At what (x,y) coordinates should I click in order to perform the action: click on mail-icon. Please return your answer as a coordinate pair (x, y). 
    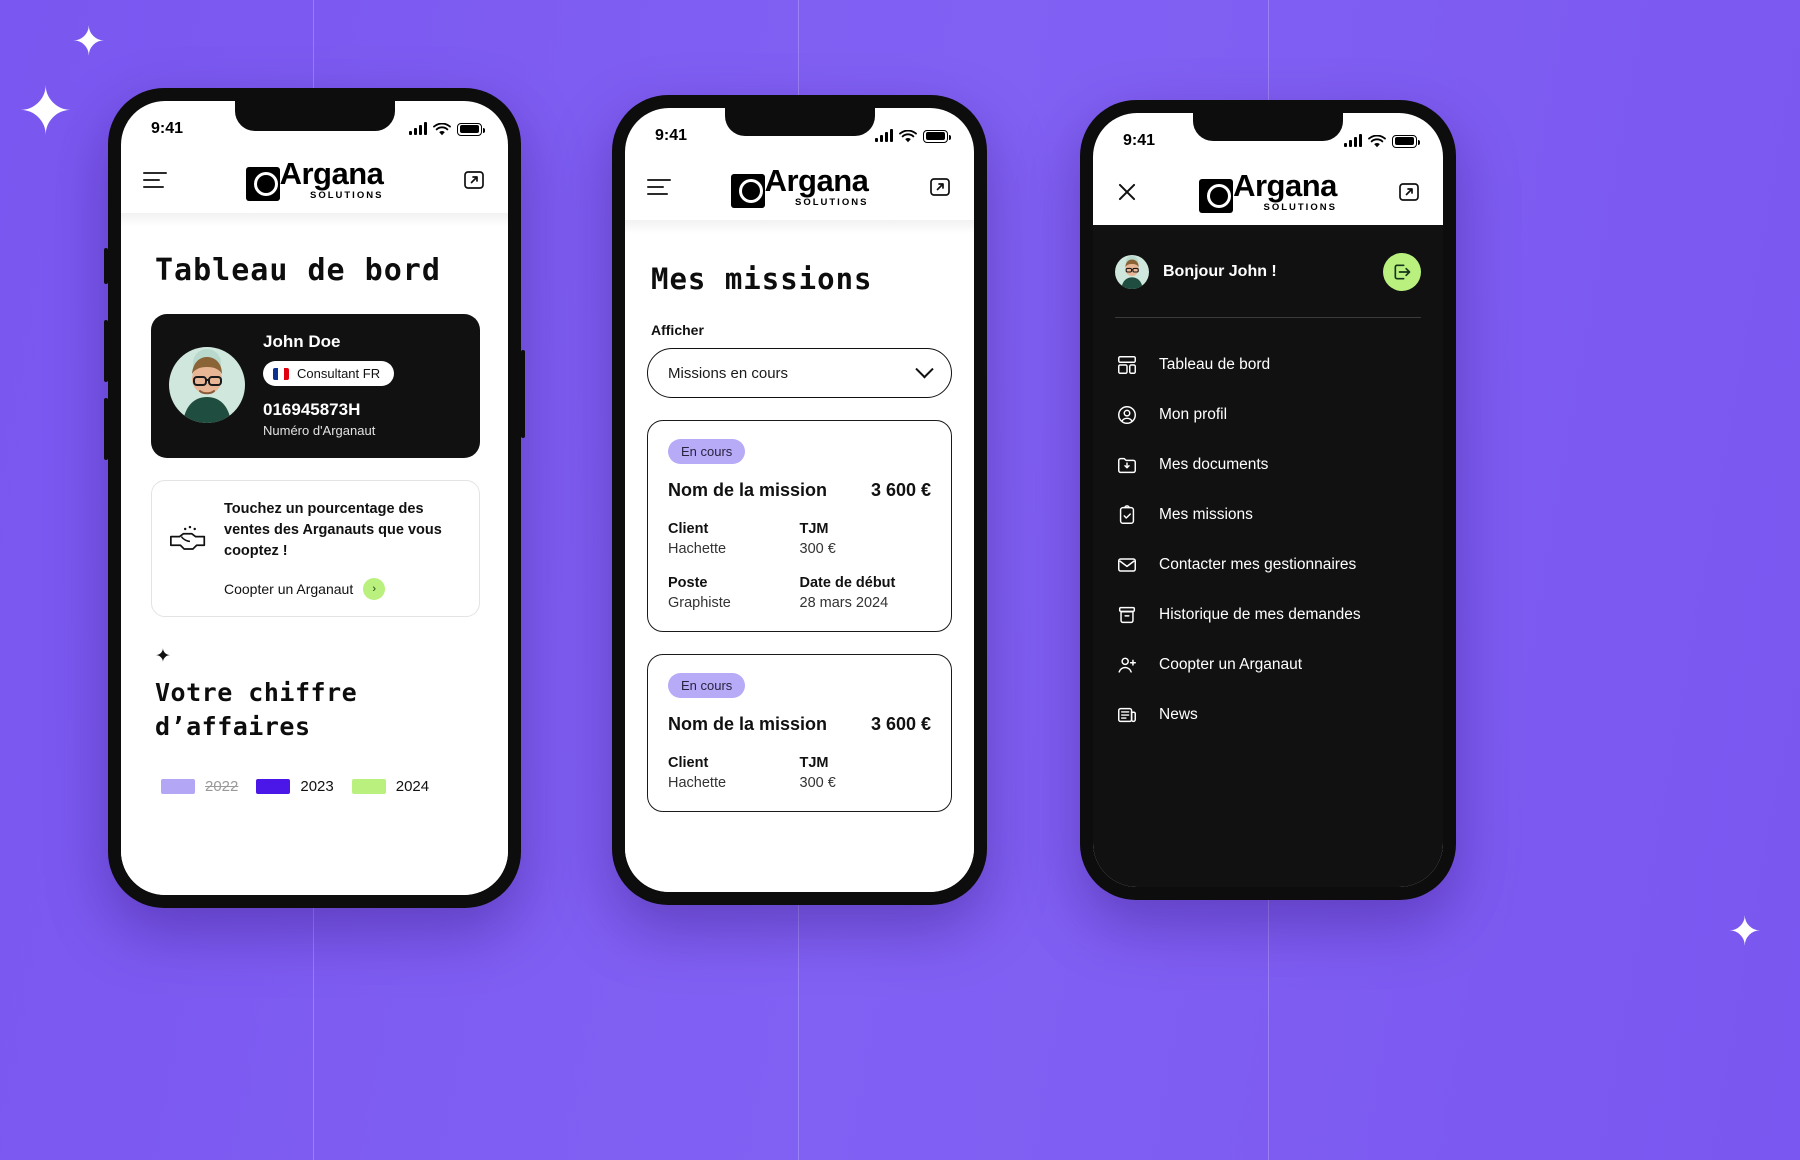
    Looking at the image, I should click on (1127, 565).